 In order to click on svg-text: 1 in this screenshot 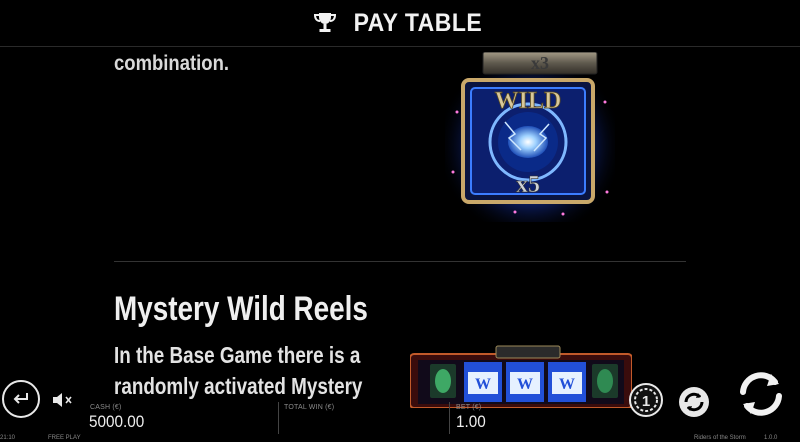, I will do `click(646, 401)`.